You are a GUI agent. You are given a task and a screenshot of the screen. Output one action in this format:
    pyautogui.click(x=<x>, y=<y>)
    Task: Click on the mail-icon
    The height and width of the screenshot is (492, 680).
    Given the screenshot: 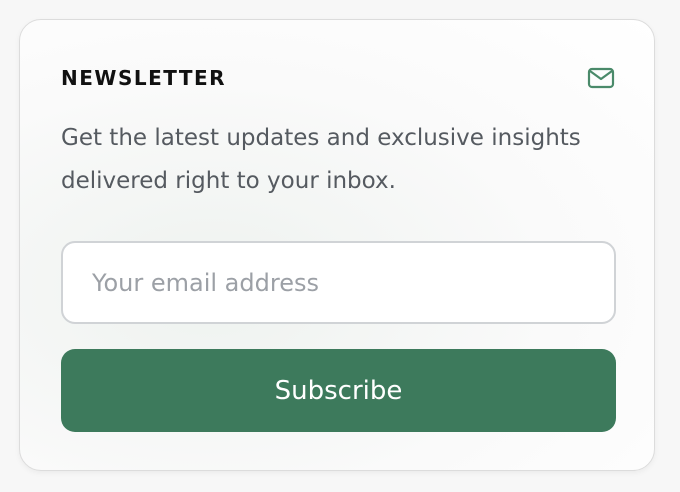 What is the action you would take?
    pyautogui.click(x=601, y=78)
    